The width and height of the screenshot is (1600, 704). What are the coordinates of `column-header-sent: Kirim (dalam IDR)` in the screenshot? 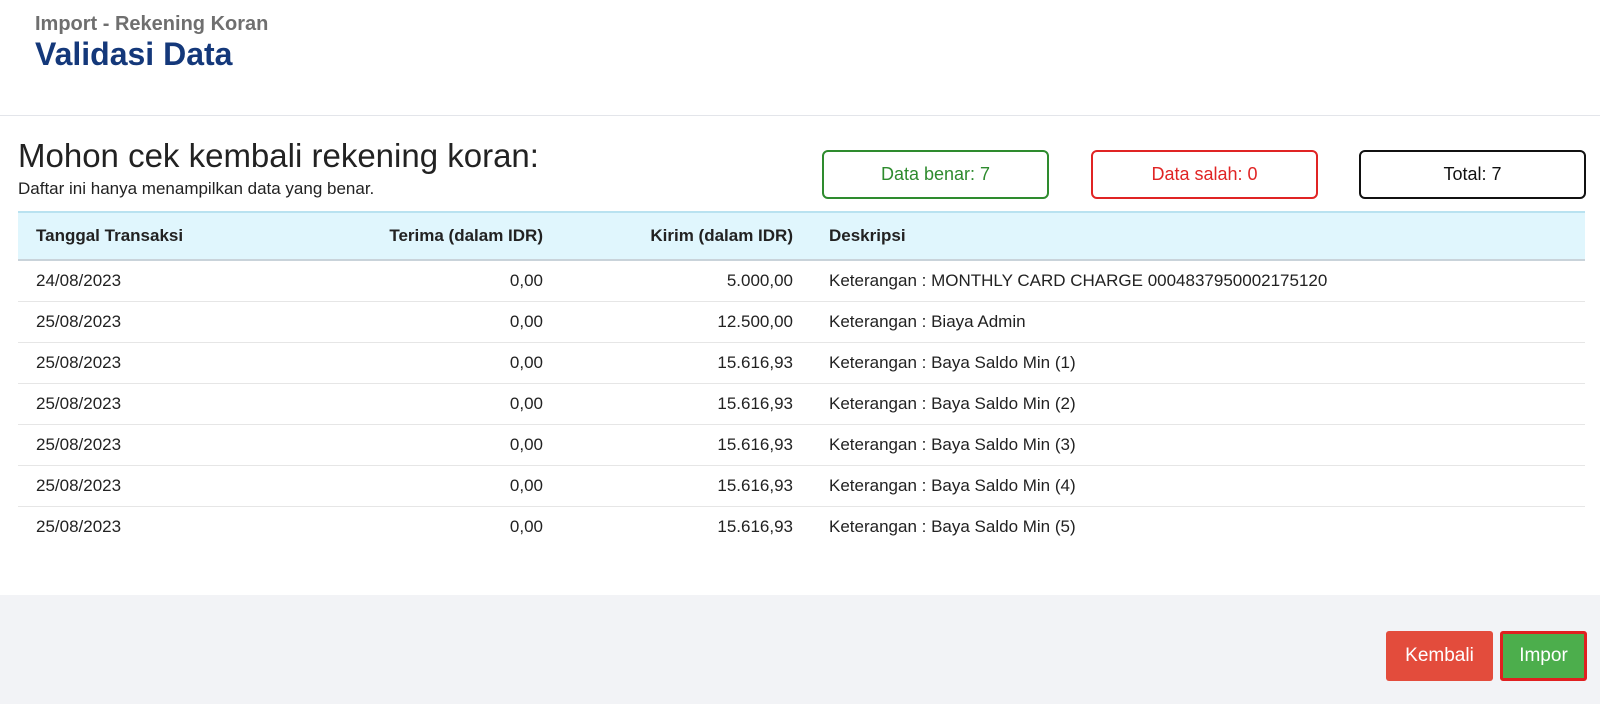 It's located at (721, 235).